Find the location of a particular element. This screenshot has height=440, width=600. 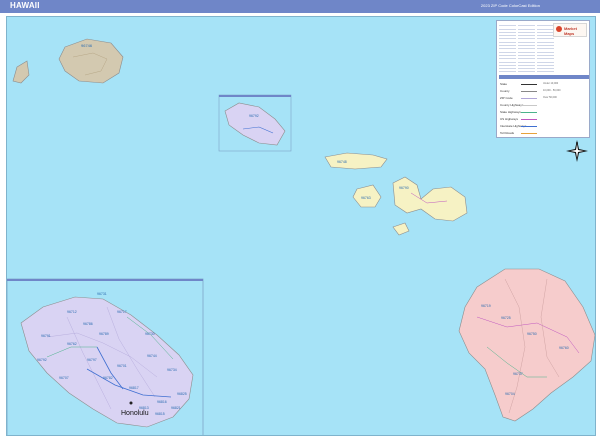

big-island-zip-3: 96750 is located at coordinates (532, 334).